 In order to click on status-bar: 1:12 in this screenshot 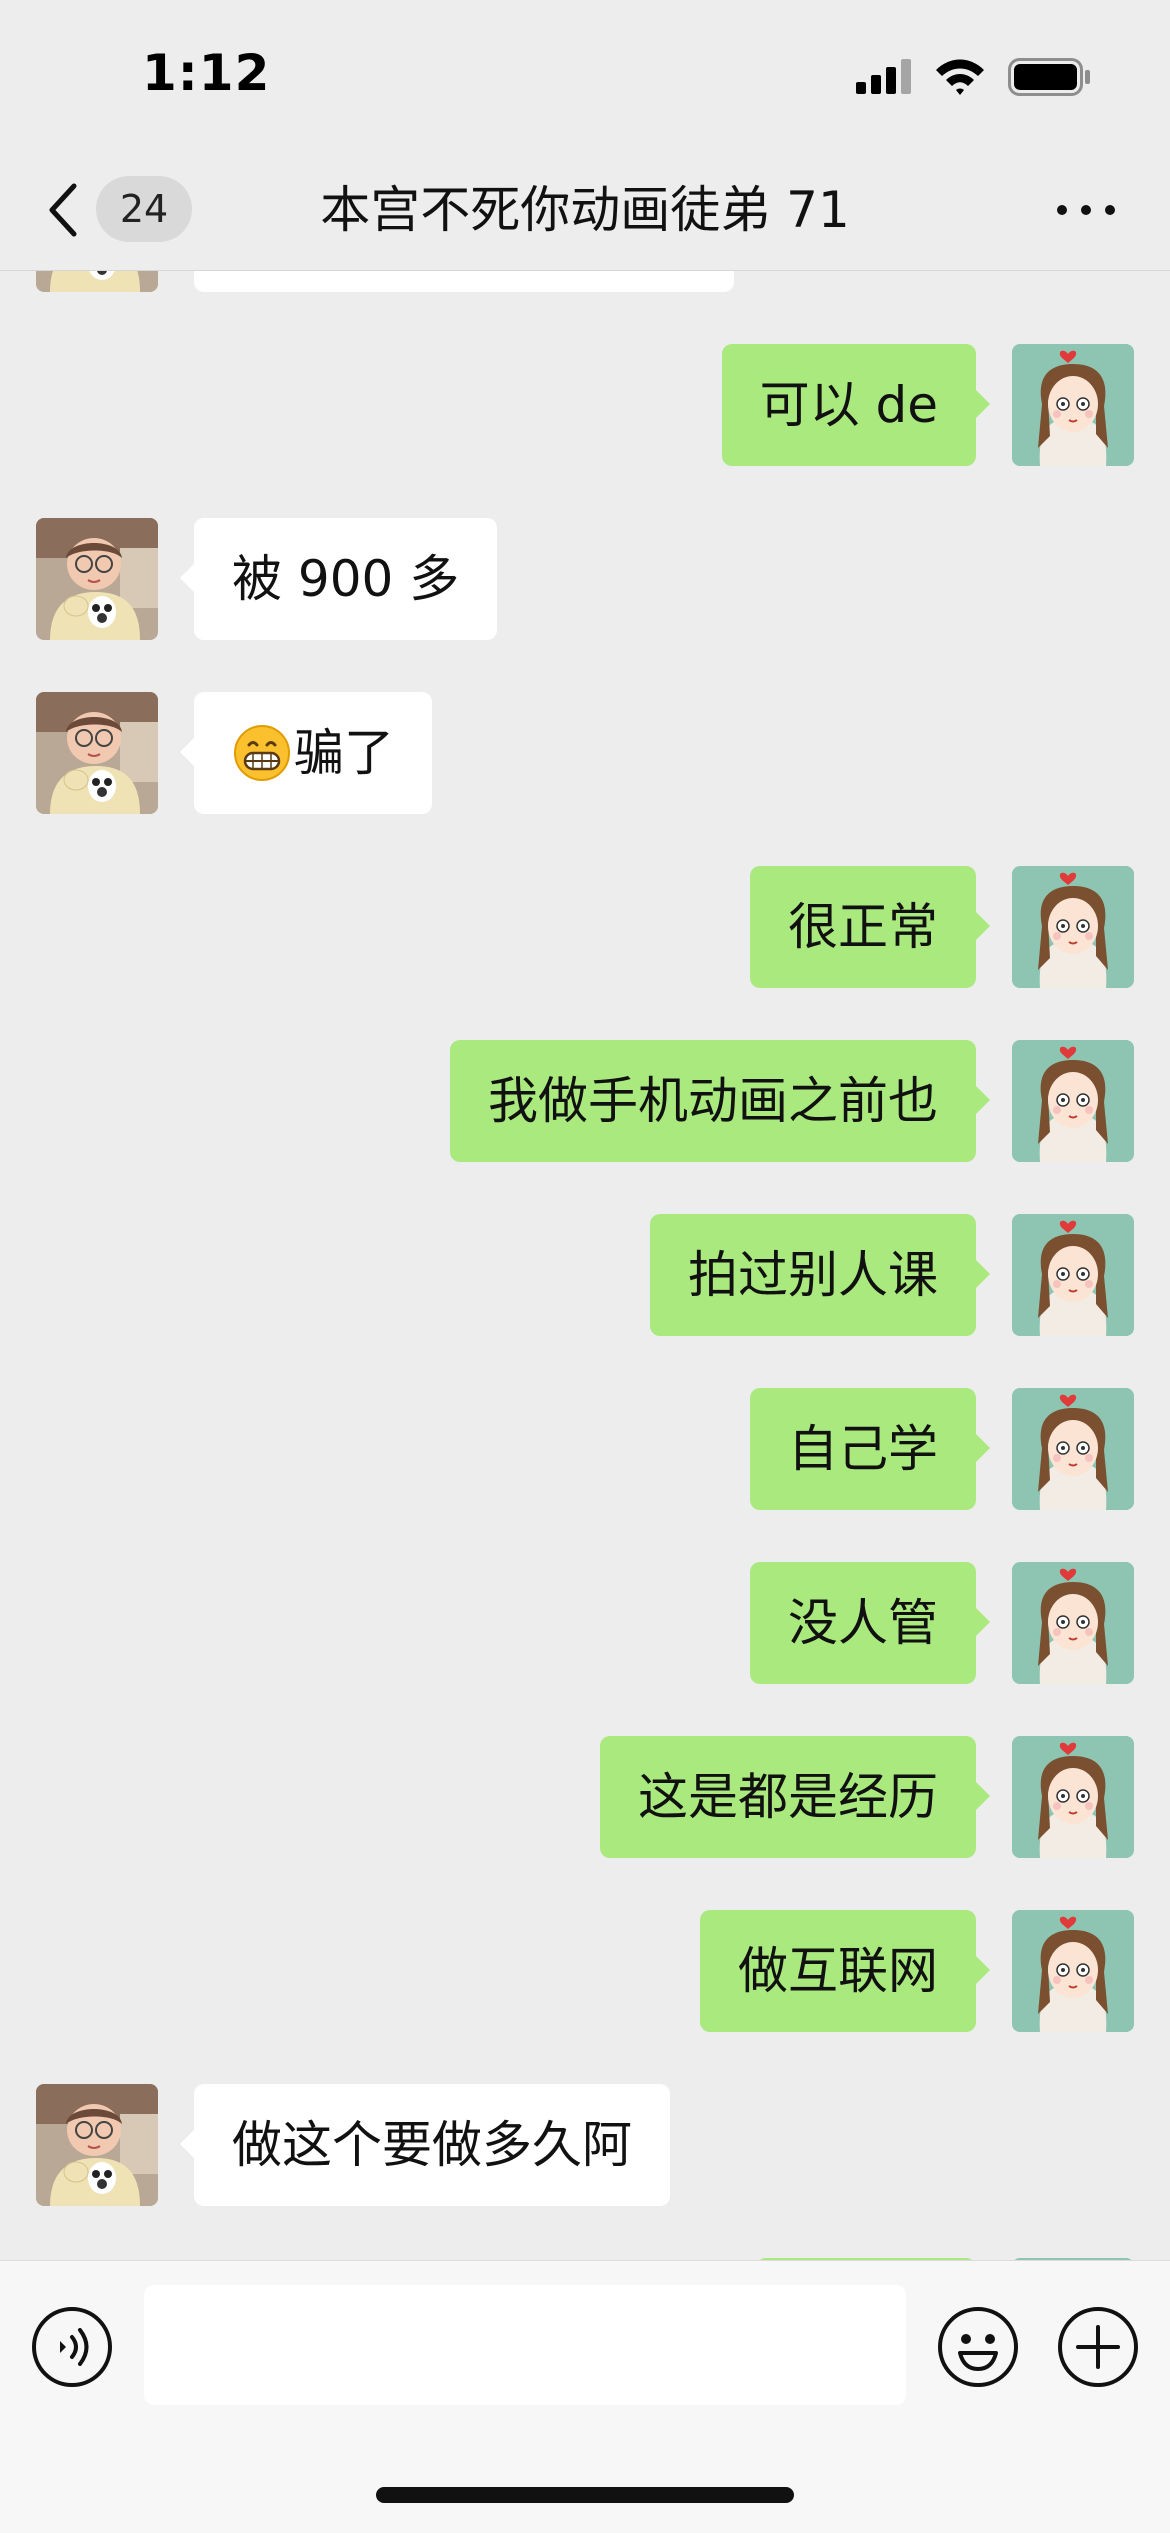, I will do `click(585, 75)`.